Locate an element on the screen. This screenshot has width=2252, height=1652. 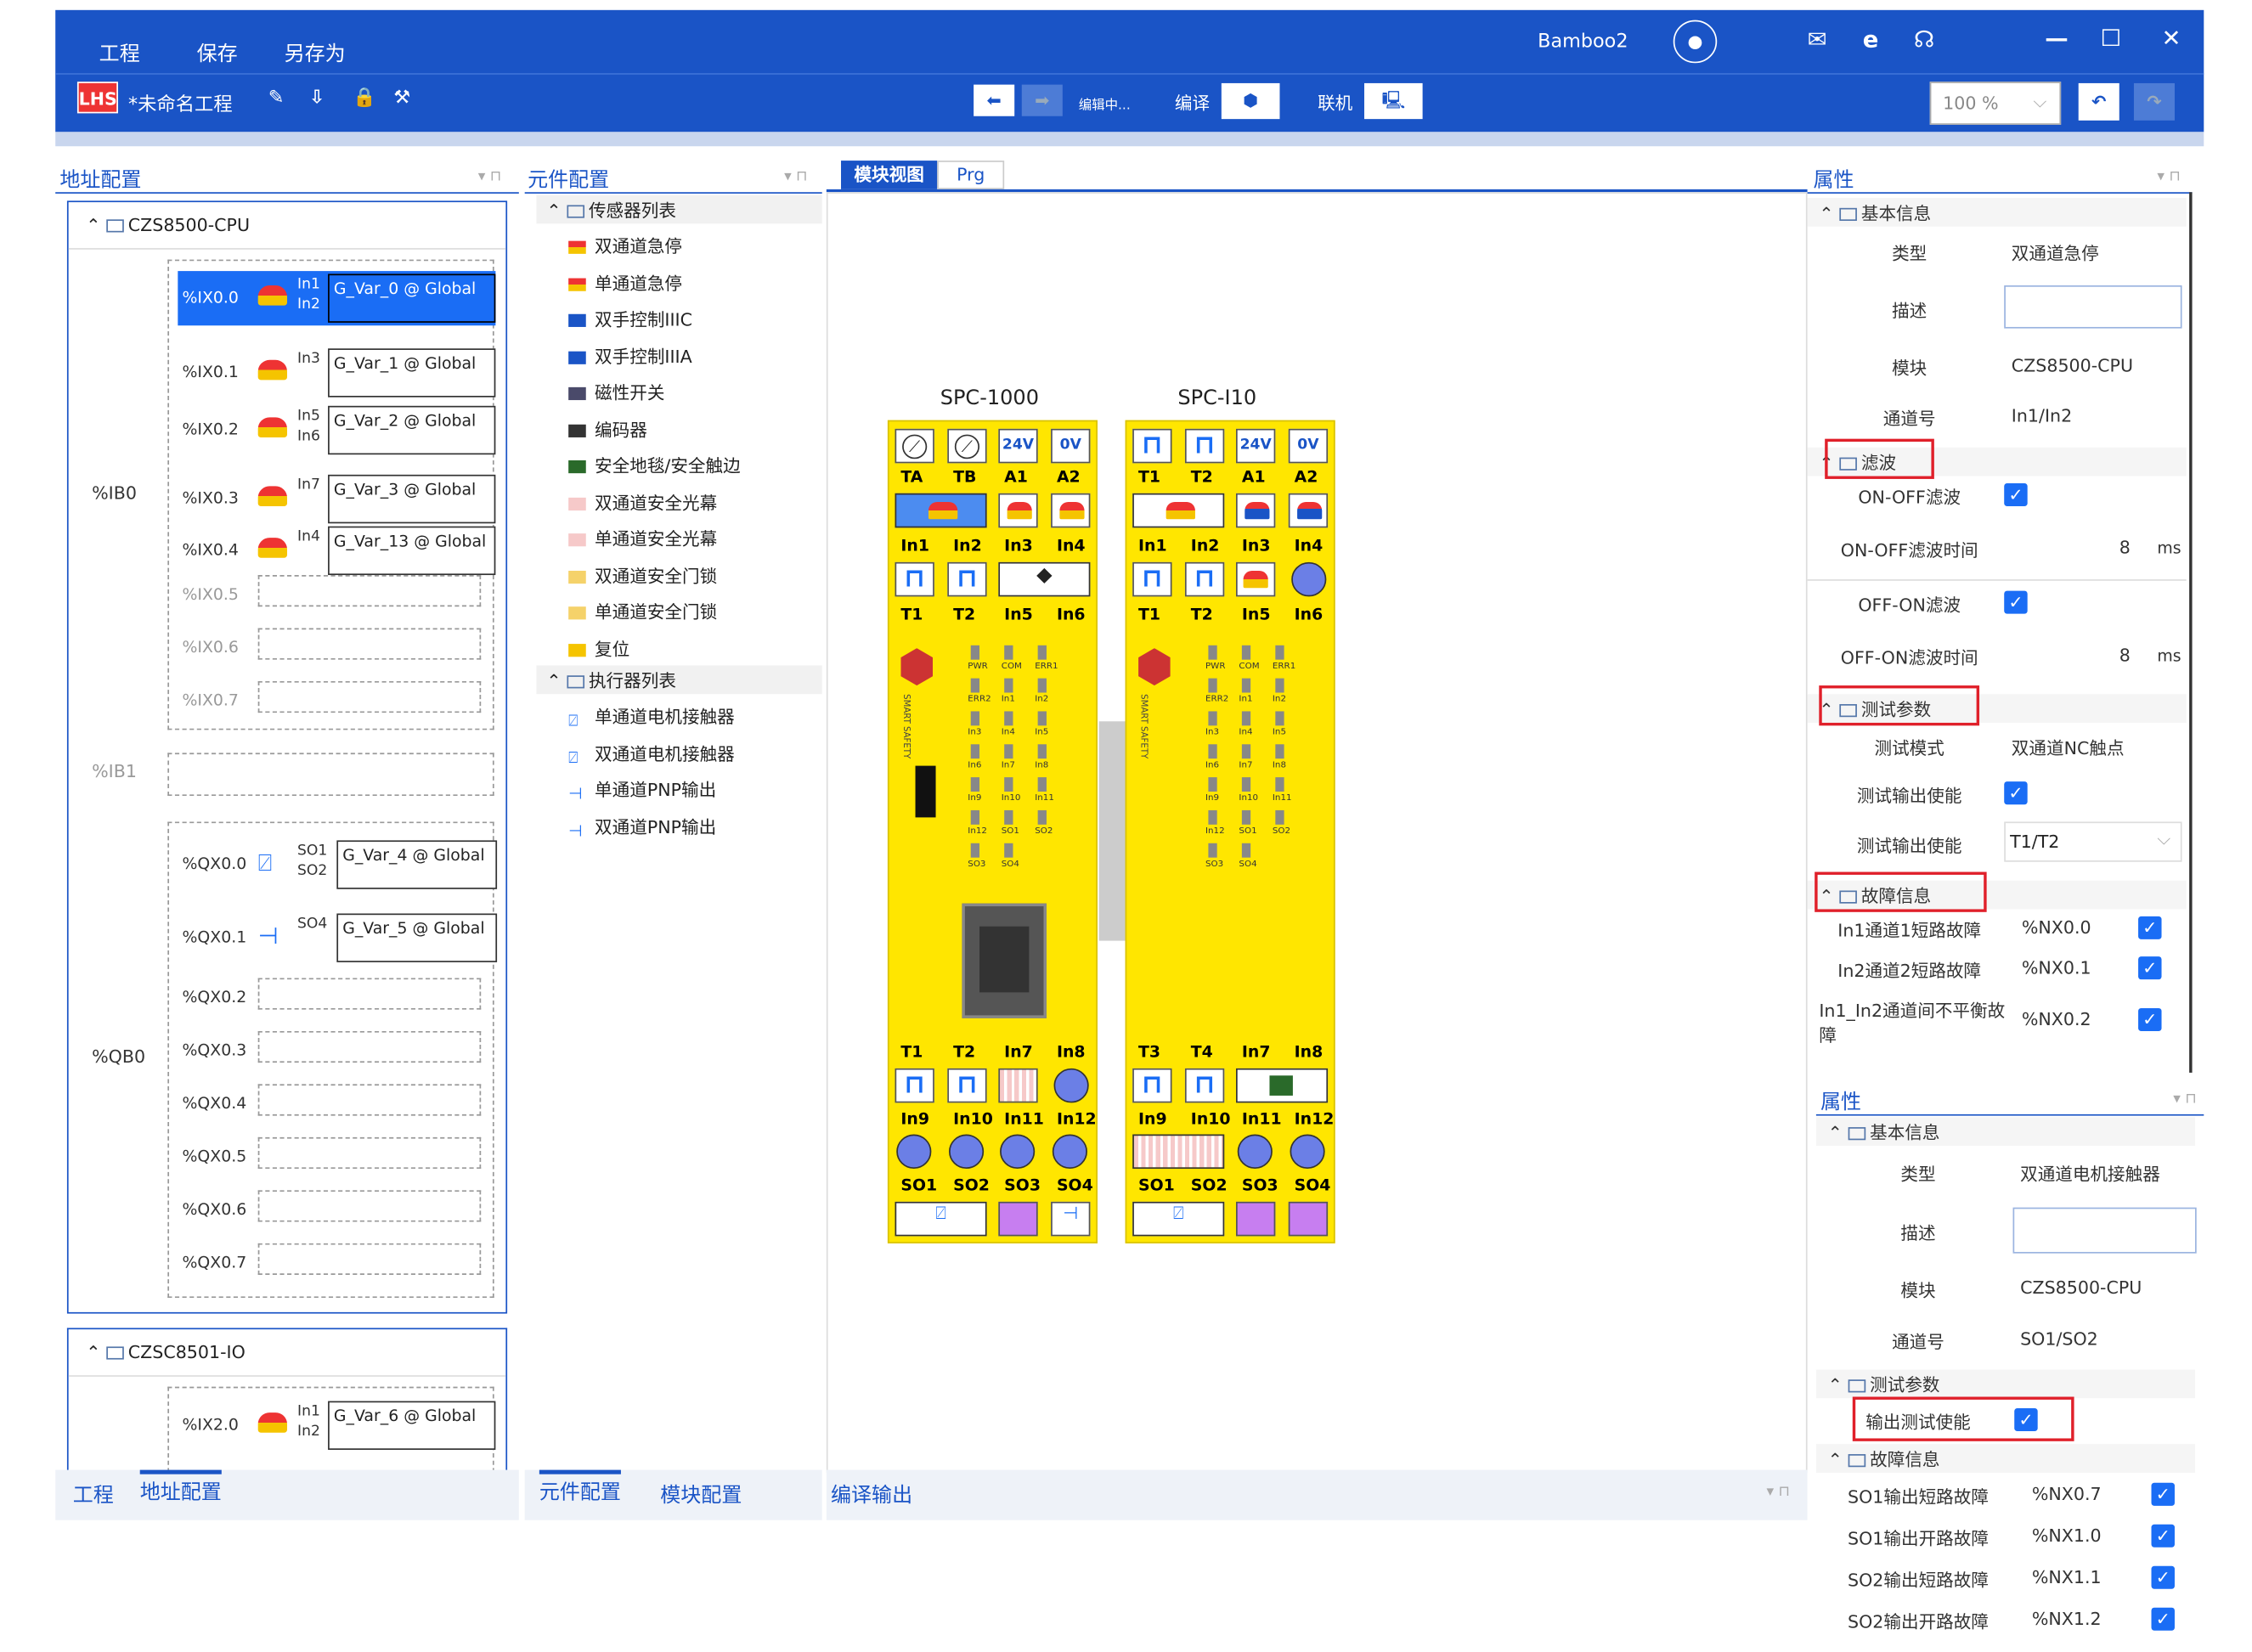
library-actuator-item: ⍁ 双通道电机接触器 is located at coordinates (651, 753).